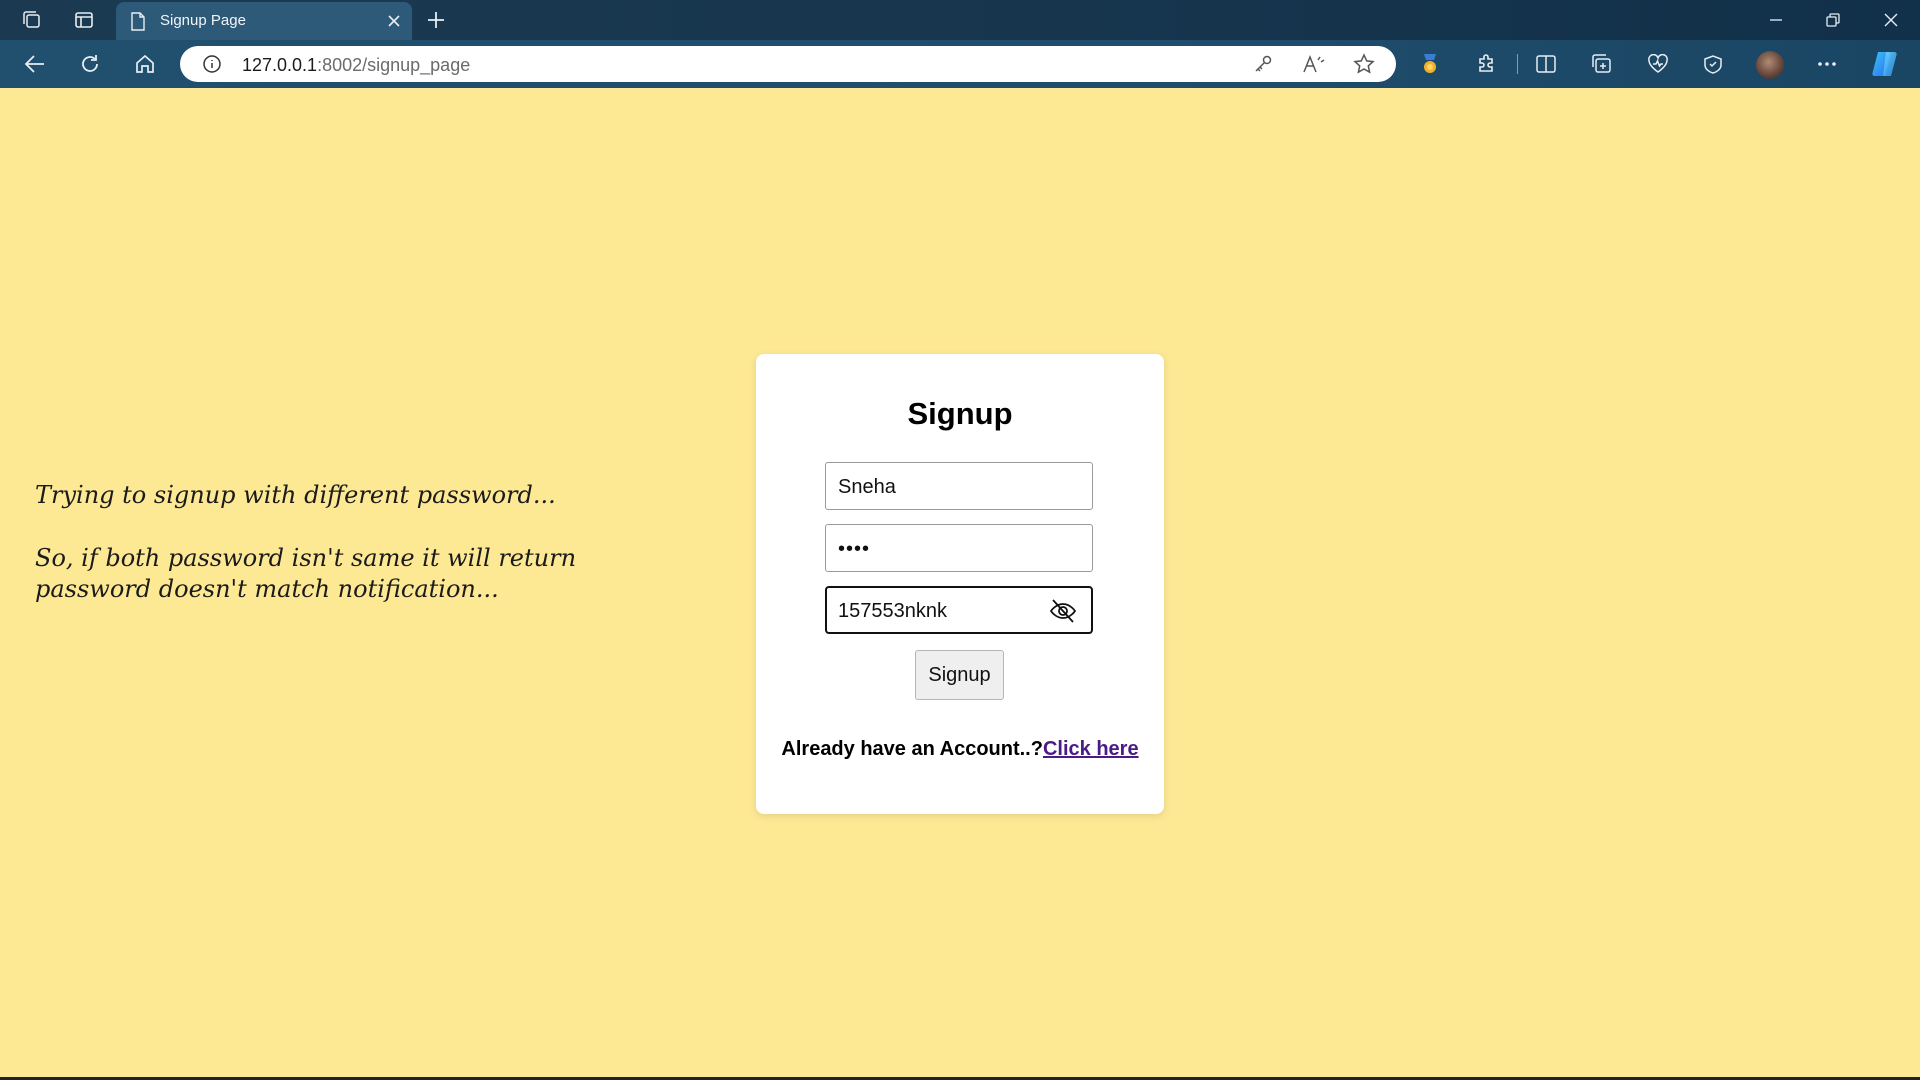  What do you see at coordinates (394, 21) in the screenshot?
I see `close-tab-icon` at bounding box center [394, 21].